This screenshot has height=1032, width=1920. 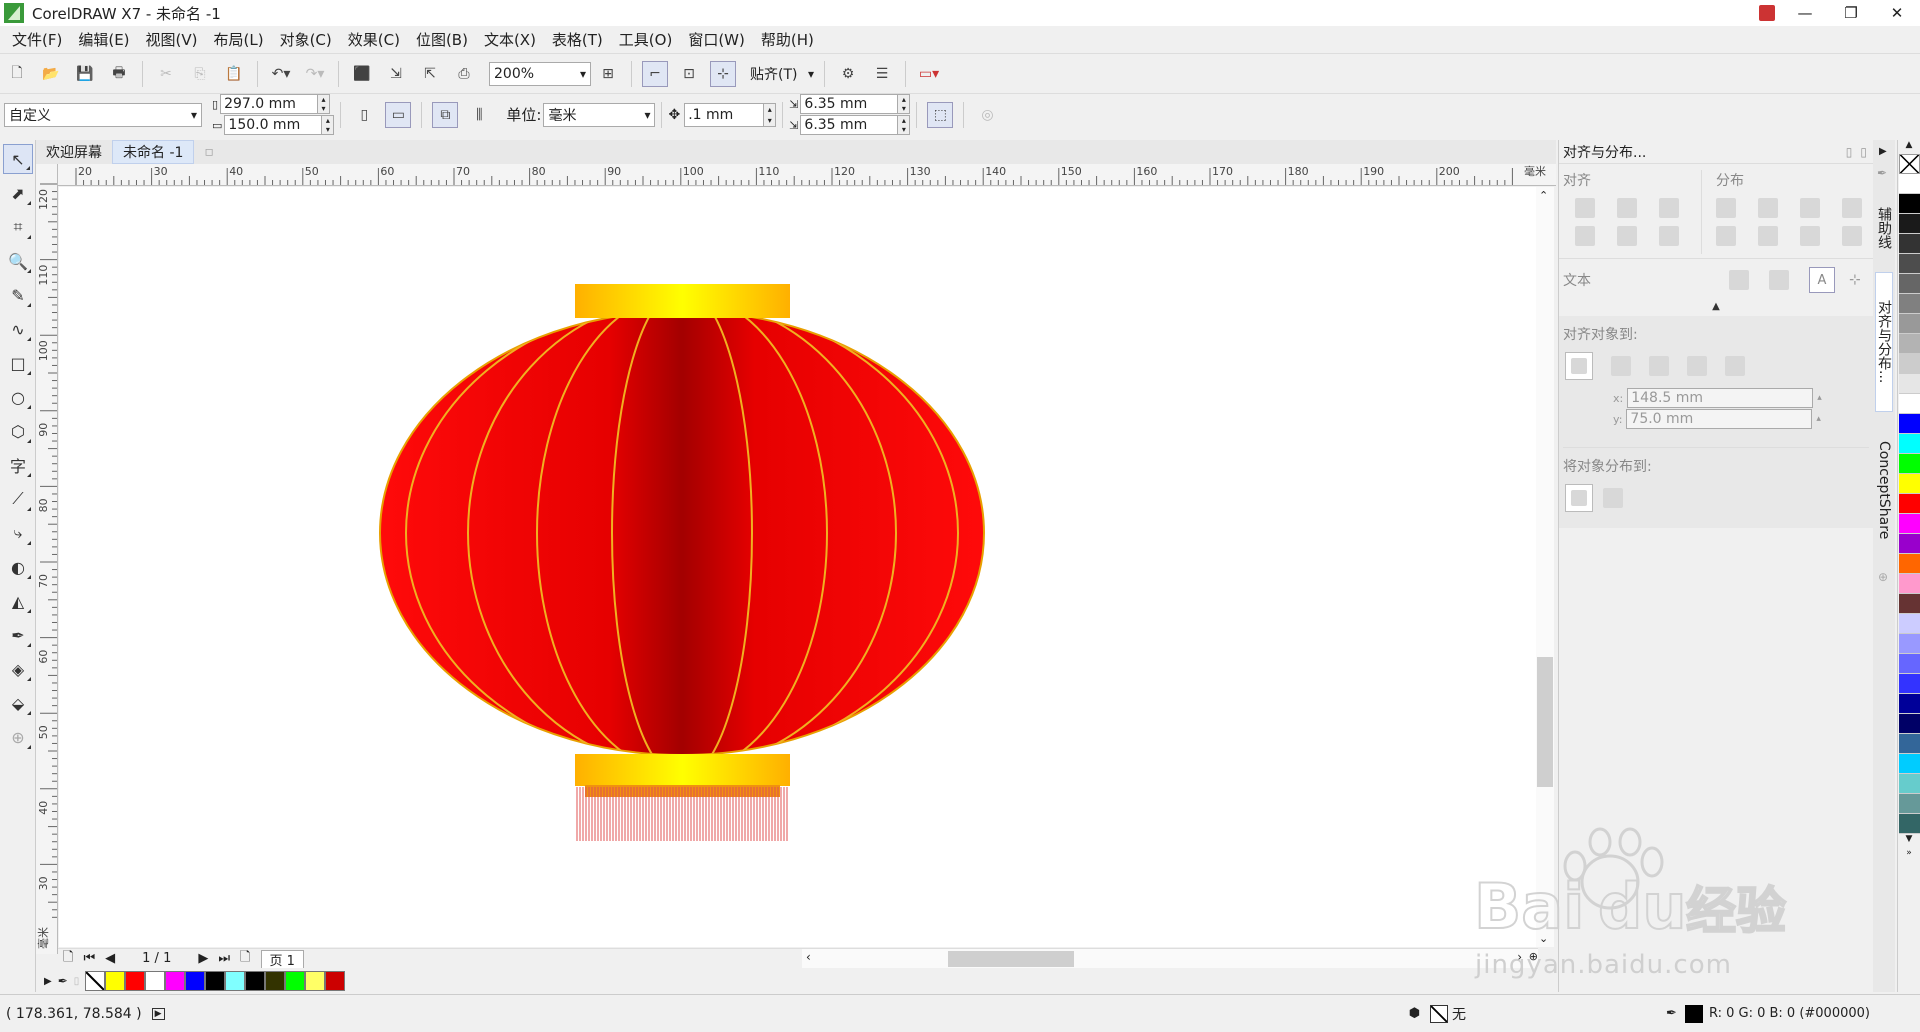 What do you see at coordinates (1585, 208) in the screenshot?
I see `align-left-icon` at bounding box center [1585, 208].